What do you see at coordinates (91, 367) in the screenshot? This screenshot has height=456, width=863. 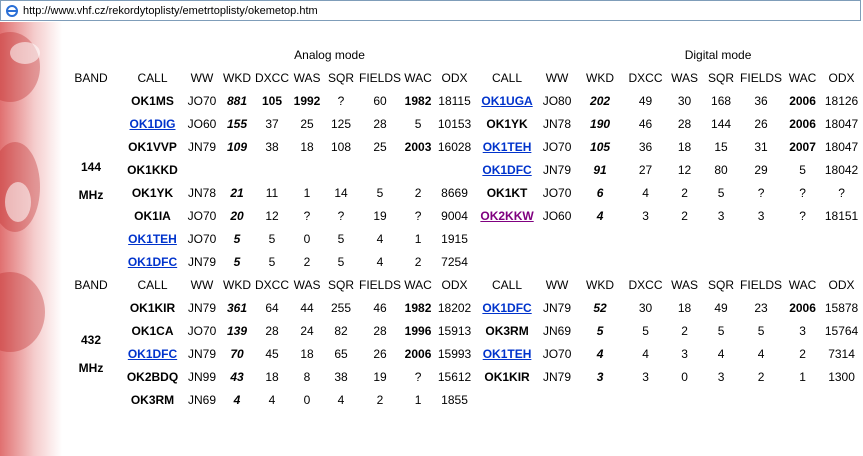 I see `band-unit: MHz` at bounding box center [91, 367].